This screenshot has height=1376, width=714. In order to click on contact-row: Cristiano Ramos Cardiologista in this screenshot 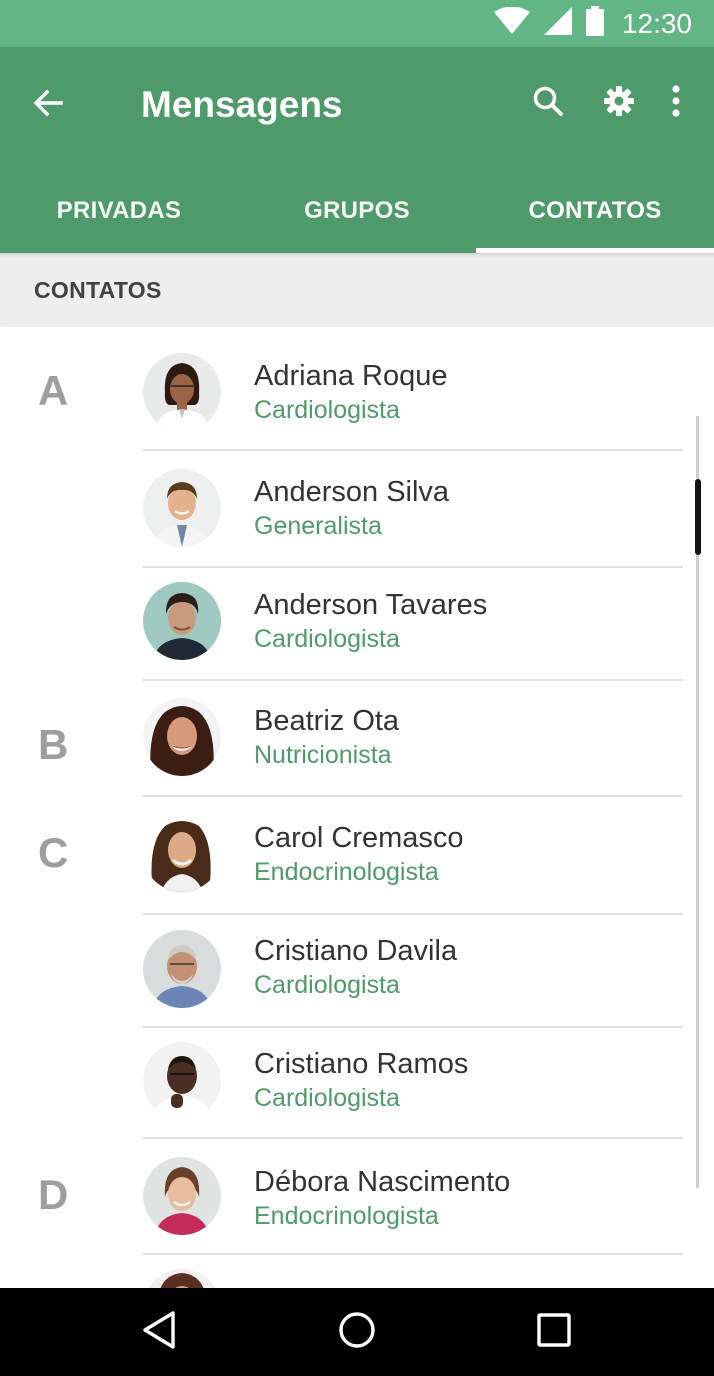, I will do `click(357, 1086)`.